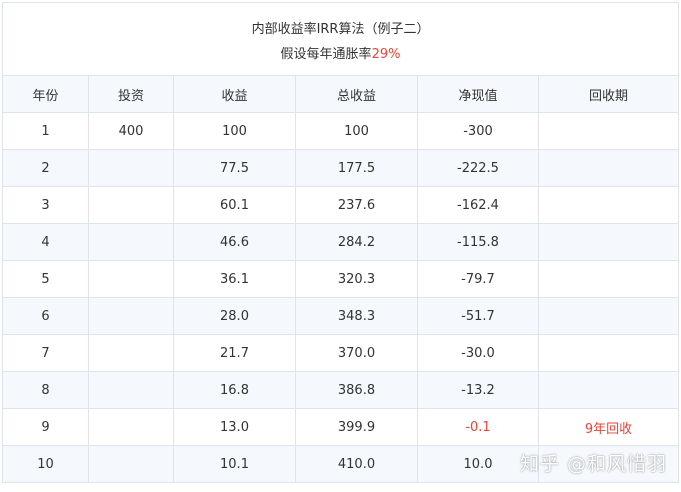  What do you see at coordinates (45, 205) in the screenshot?
I see `cell-year: 3` at bounding box center [45, 205].